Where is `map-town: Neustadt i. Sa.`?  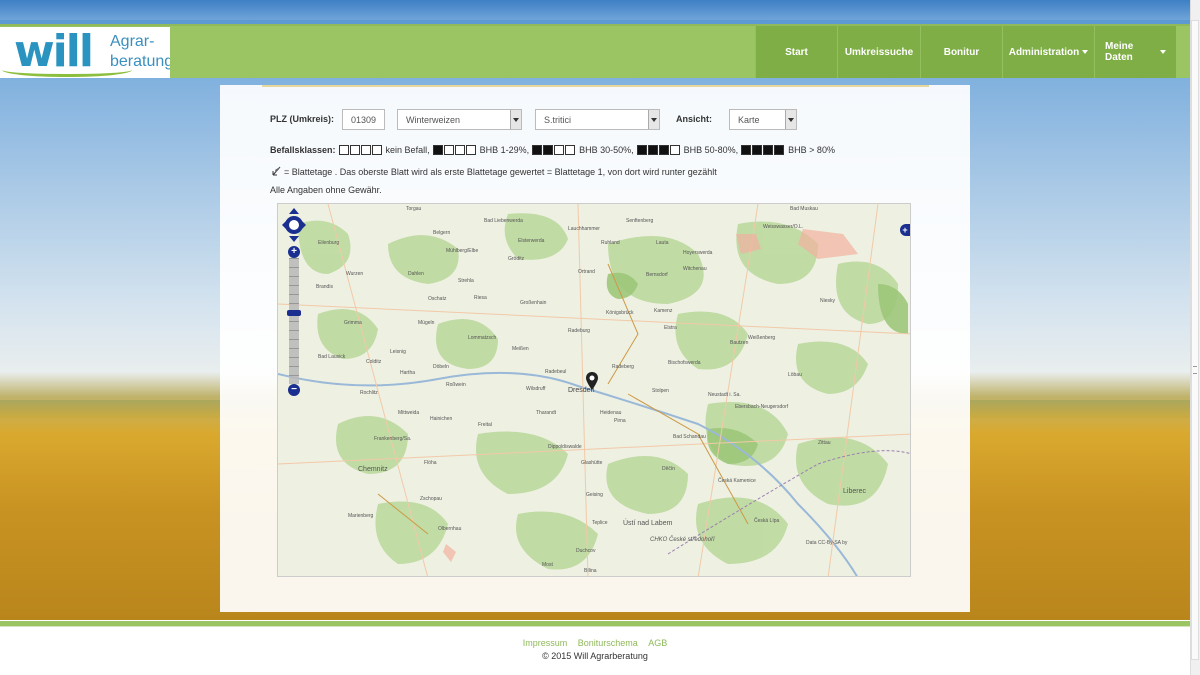 map-town: Neustadt i. Sa. is located at coordinates (724, 395).